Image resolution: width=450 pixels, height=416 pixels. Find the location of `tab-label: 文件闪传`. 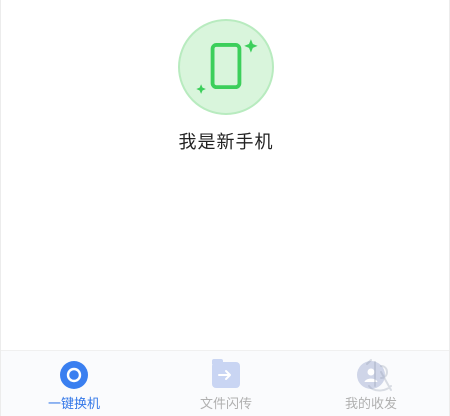

tab-label: 文件闪传 is located at coordinates (225, 404).